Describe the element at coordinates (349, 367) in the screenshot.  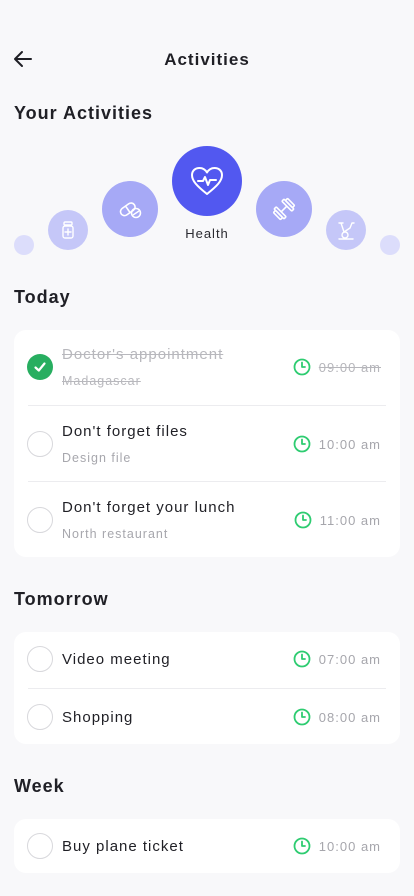
I see `task-time-text: 09:00 am` at that location.